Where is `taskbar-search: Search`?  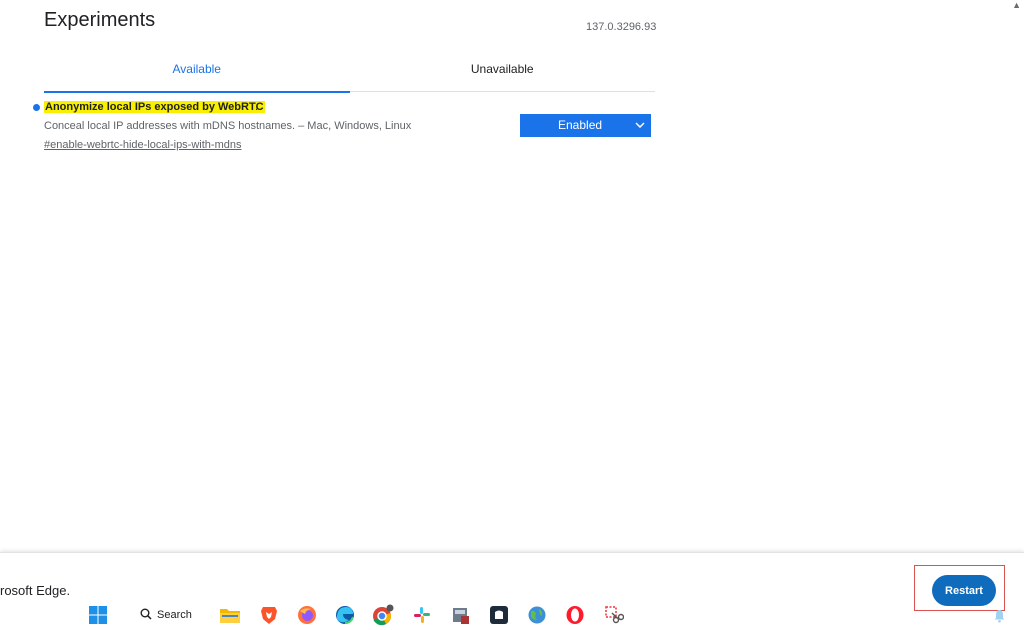
taskbar-search: Search is located at coordinates (164, 615).